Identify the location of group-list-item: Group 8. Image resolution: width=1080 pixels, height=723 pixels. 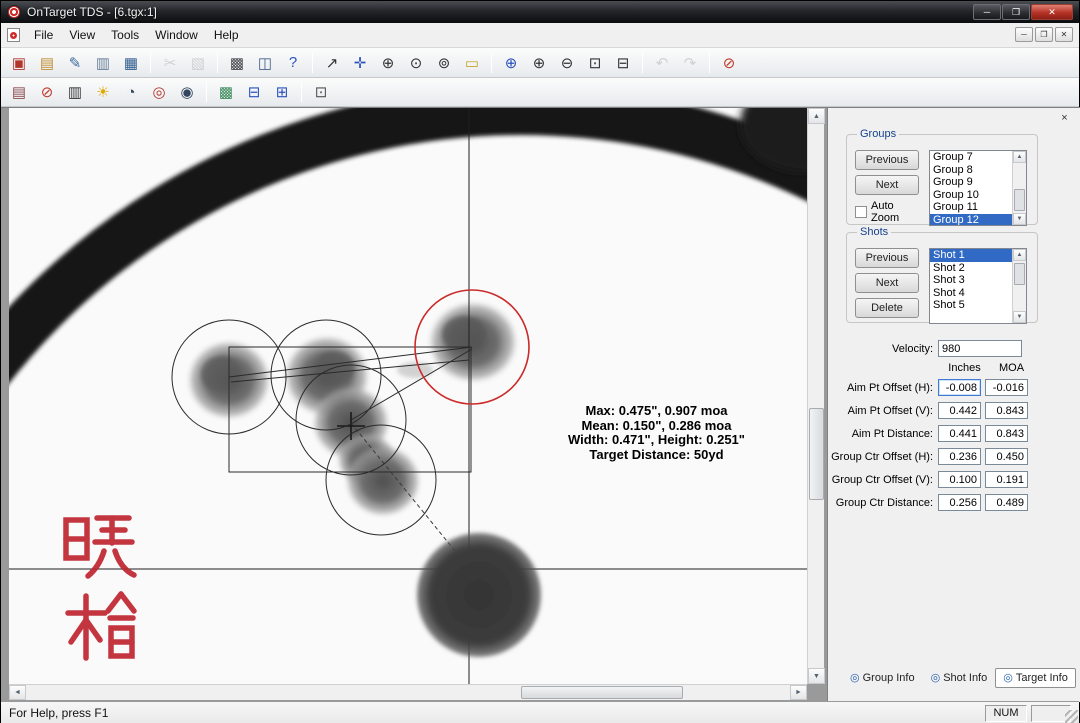
(971, 170).